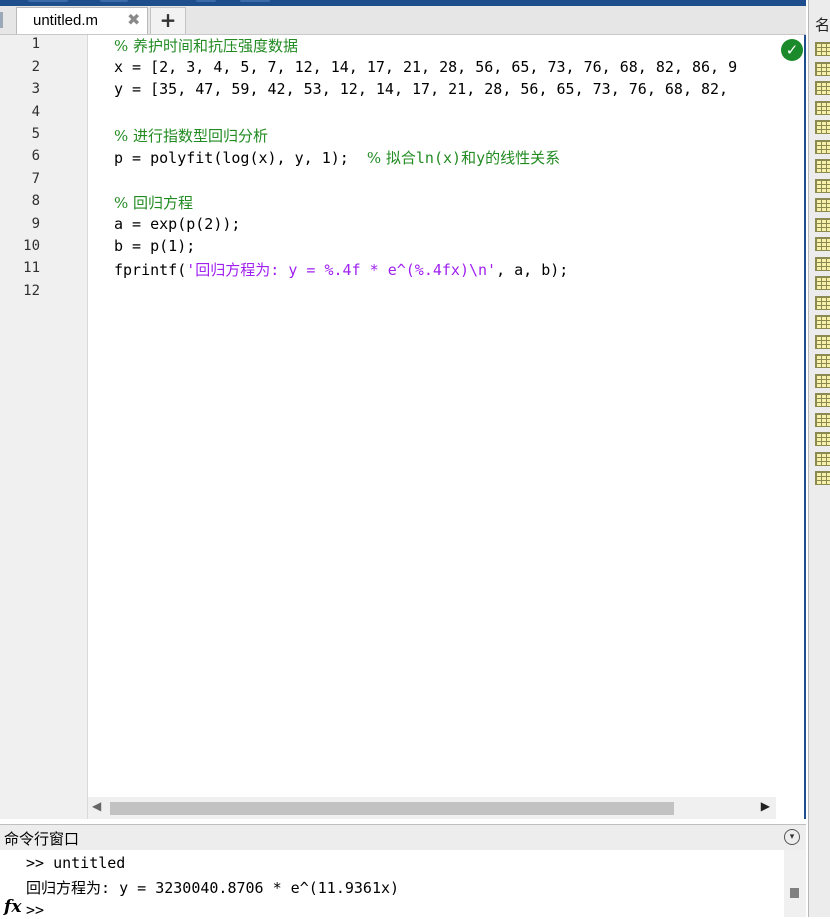 The height and width of the screenshot is (919, 830). I want to click on workspace-panel: 名, so click(819, 458).